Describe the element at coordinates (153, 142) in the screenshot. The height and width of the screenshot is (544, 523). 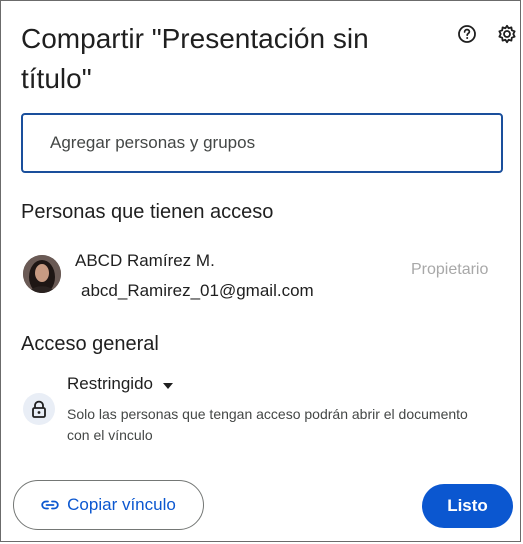
I see `add-people-placeholder: Agregar personas y grupos` at that location.